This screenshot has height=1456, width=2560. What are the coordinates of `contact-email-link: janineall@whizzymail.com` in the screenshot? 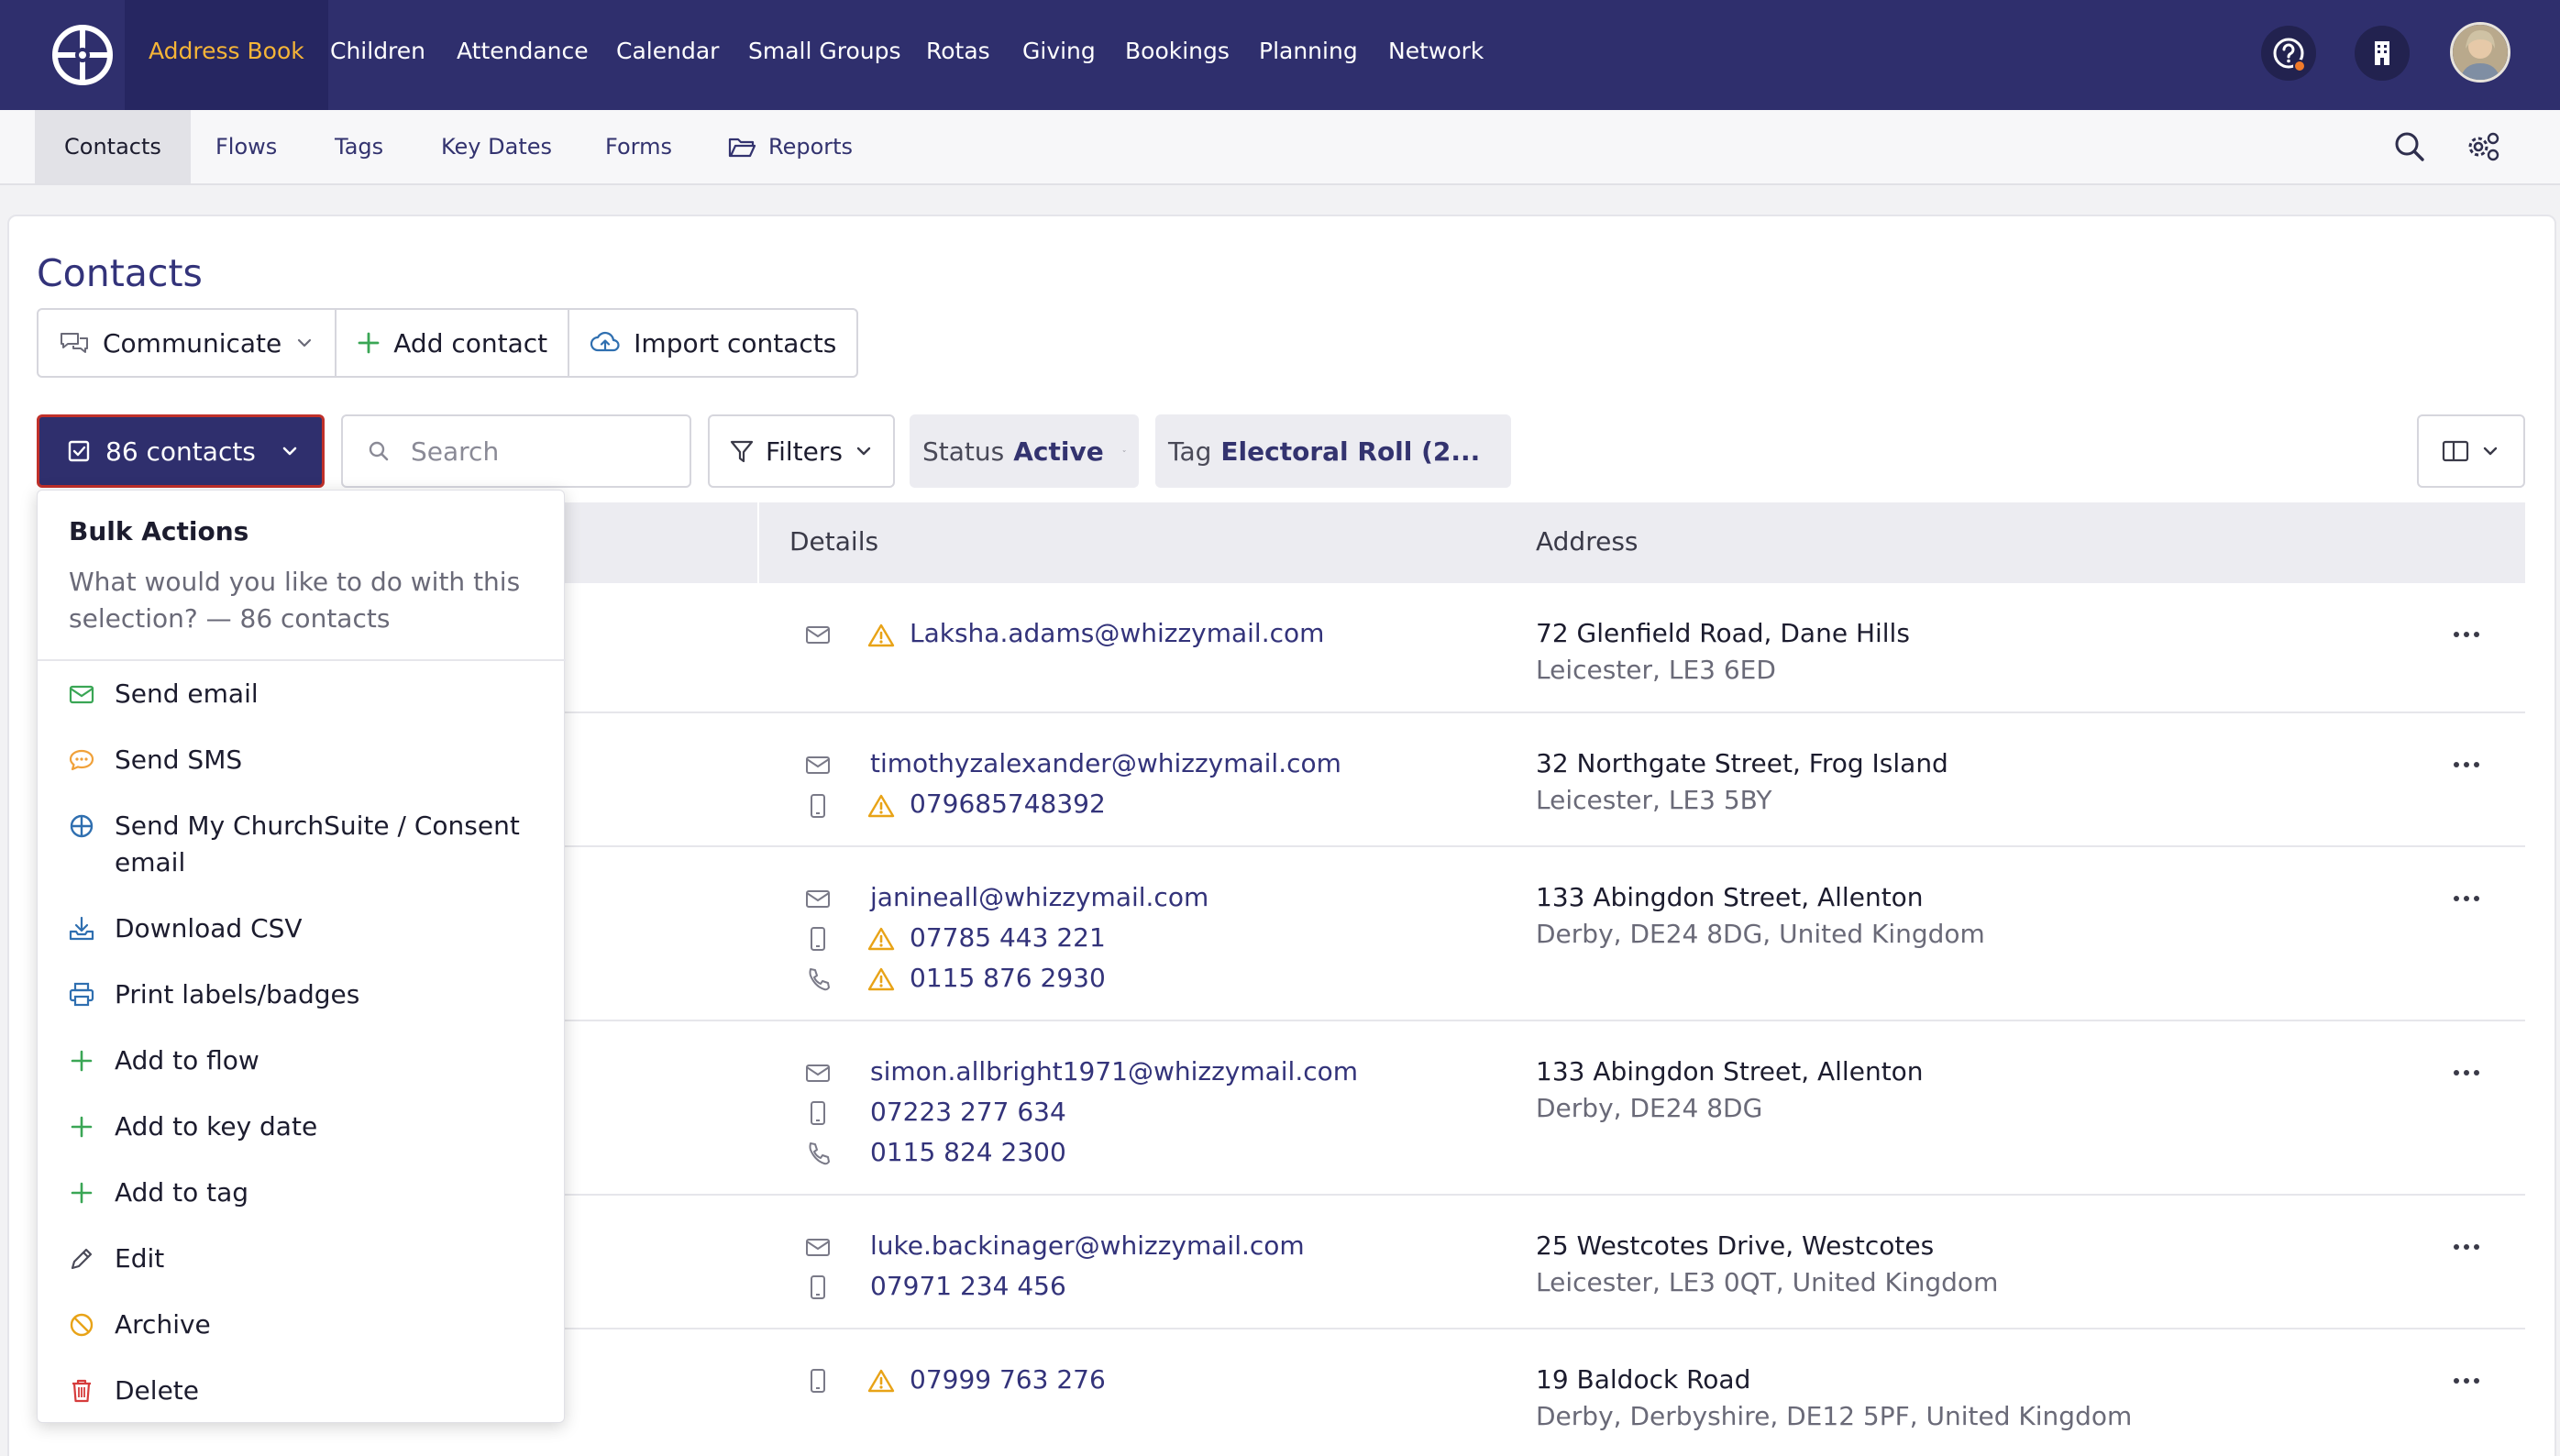 It's located at (1039, 897).